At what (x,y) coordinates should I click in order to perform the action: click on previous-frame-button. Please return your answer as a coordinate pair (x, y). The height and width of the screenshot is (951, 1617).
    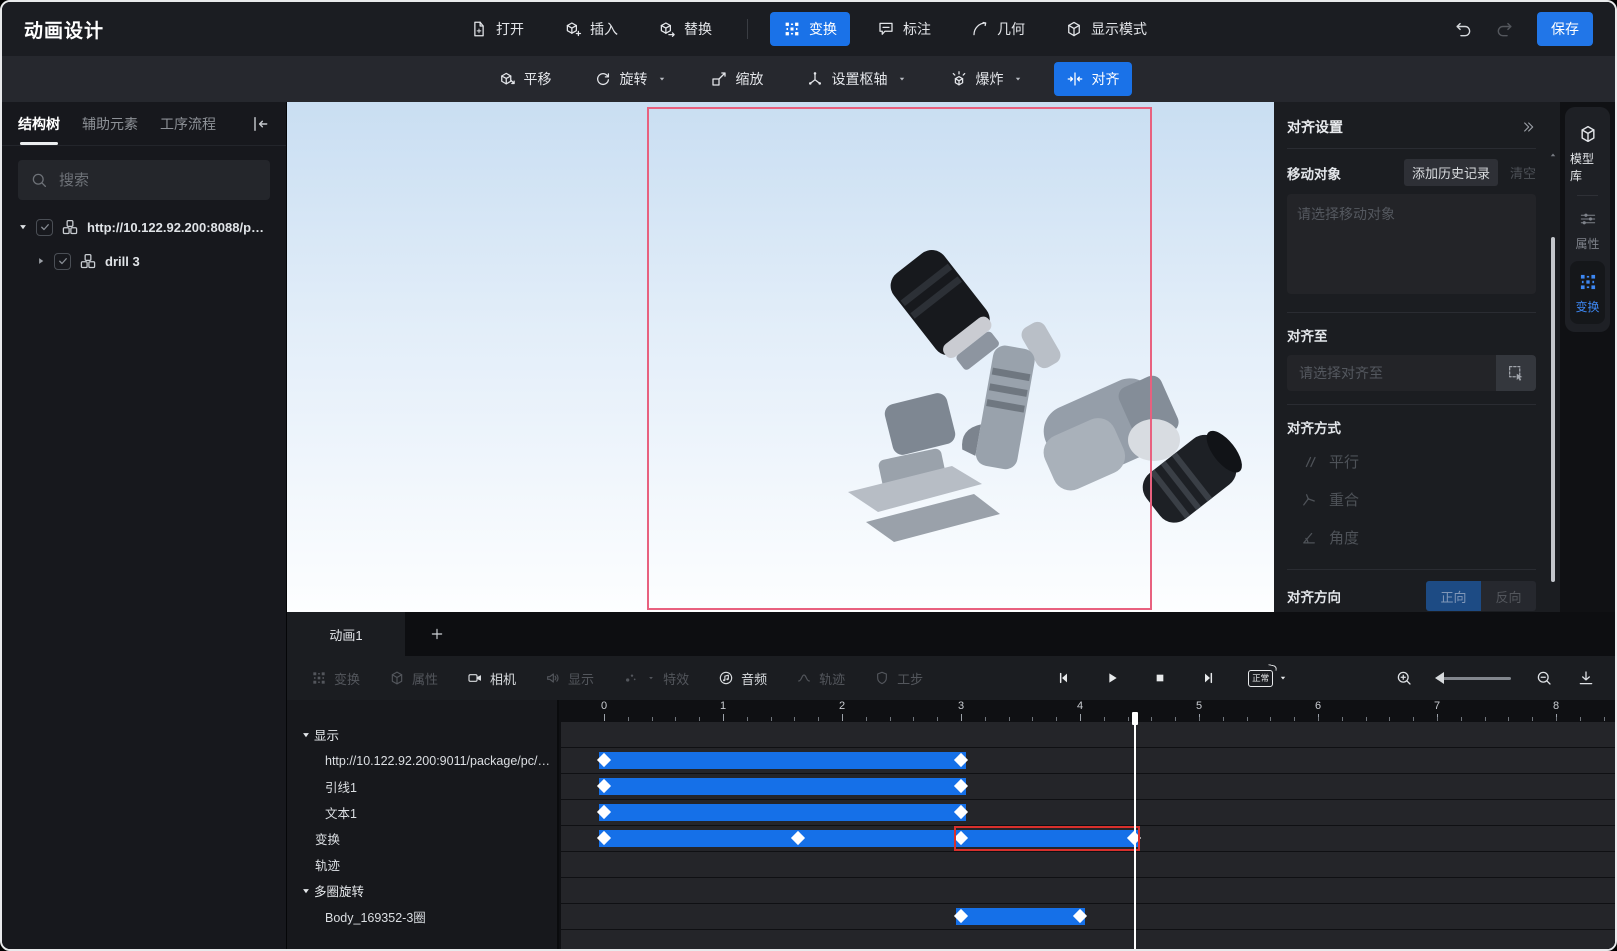
    Looking at the image, I should click on (1064, 678).